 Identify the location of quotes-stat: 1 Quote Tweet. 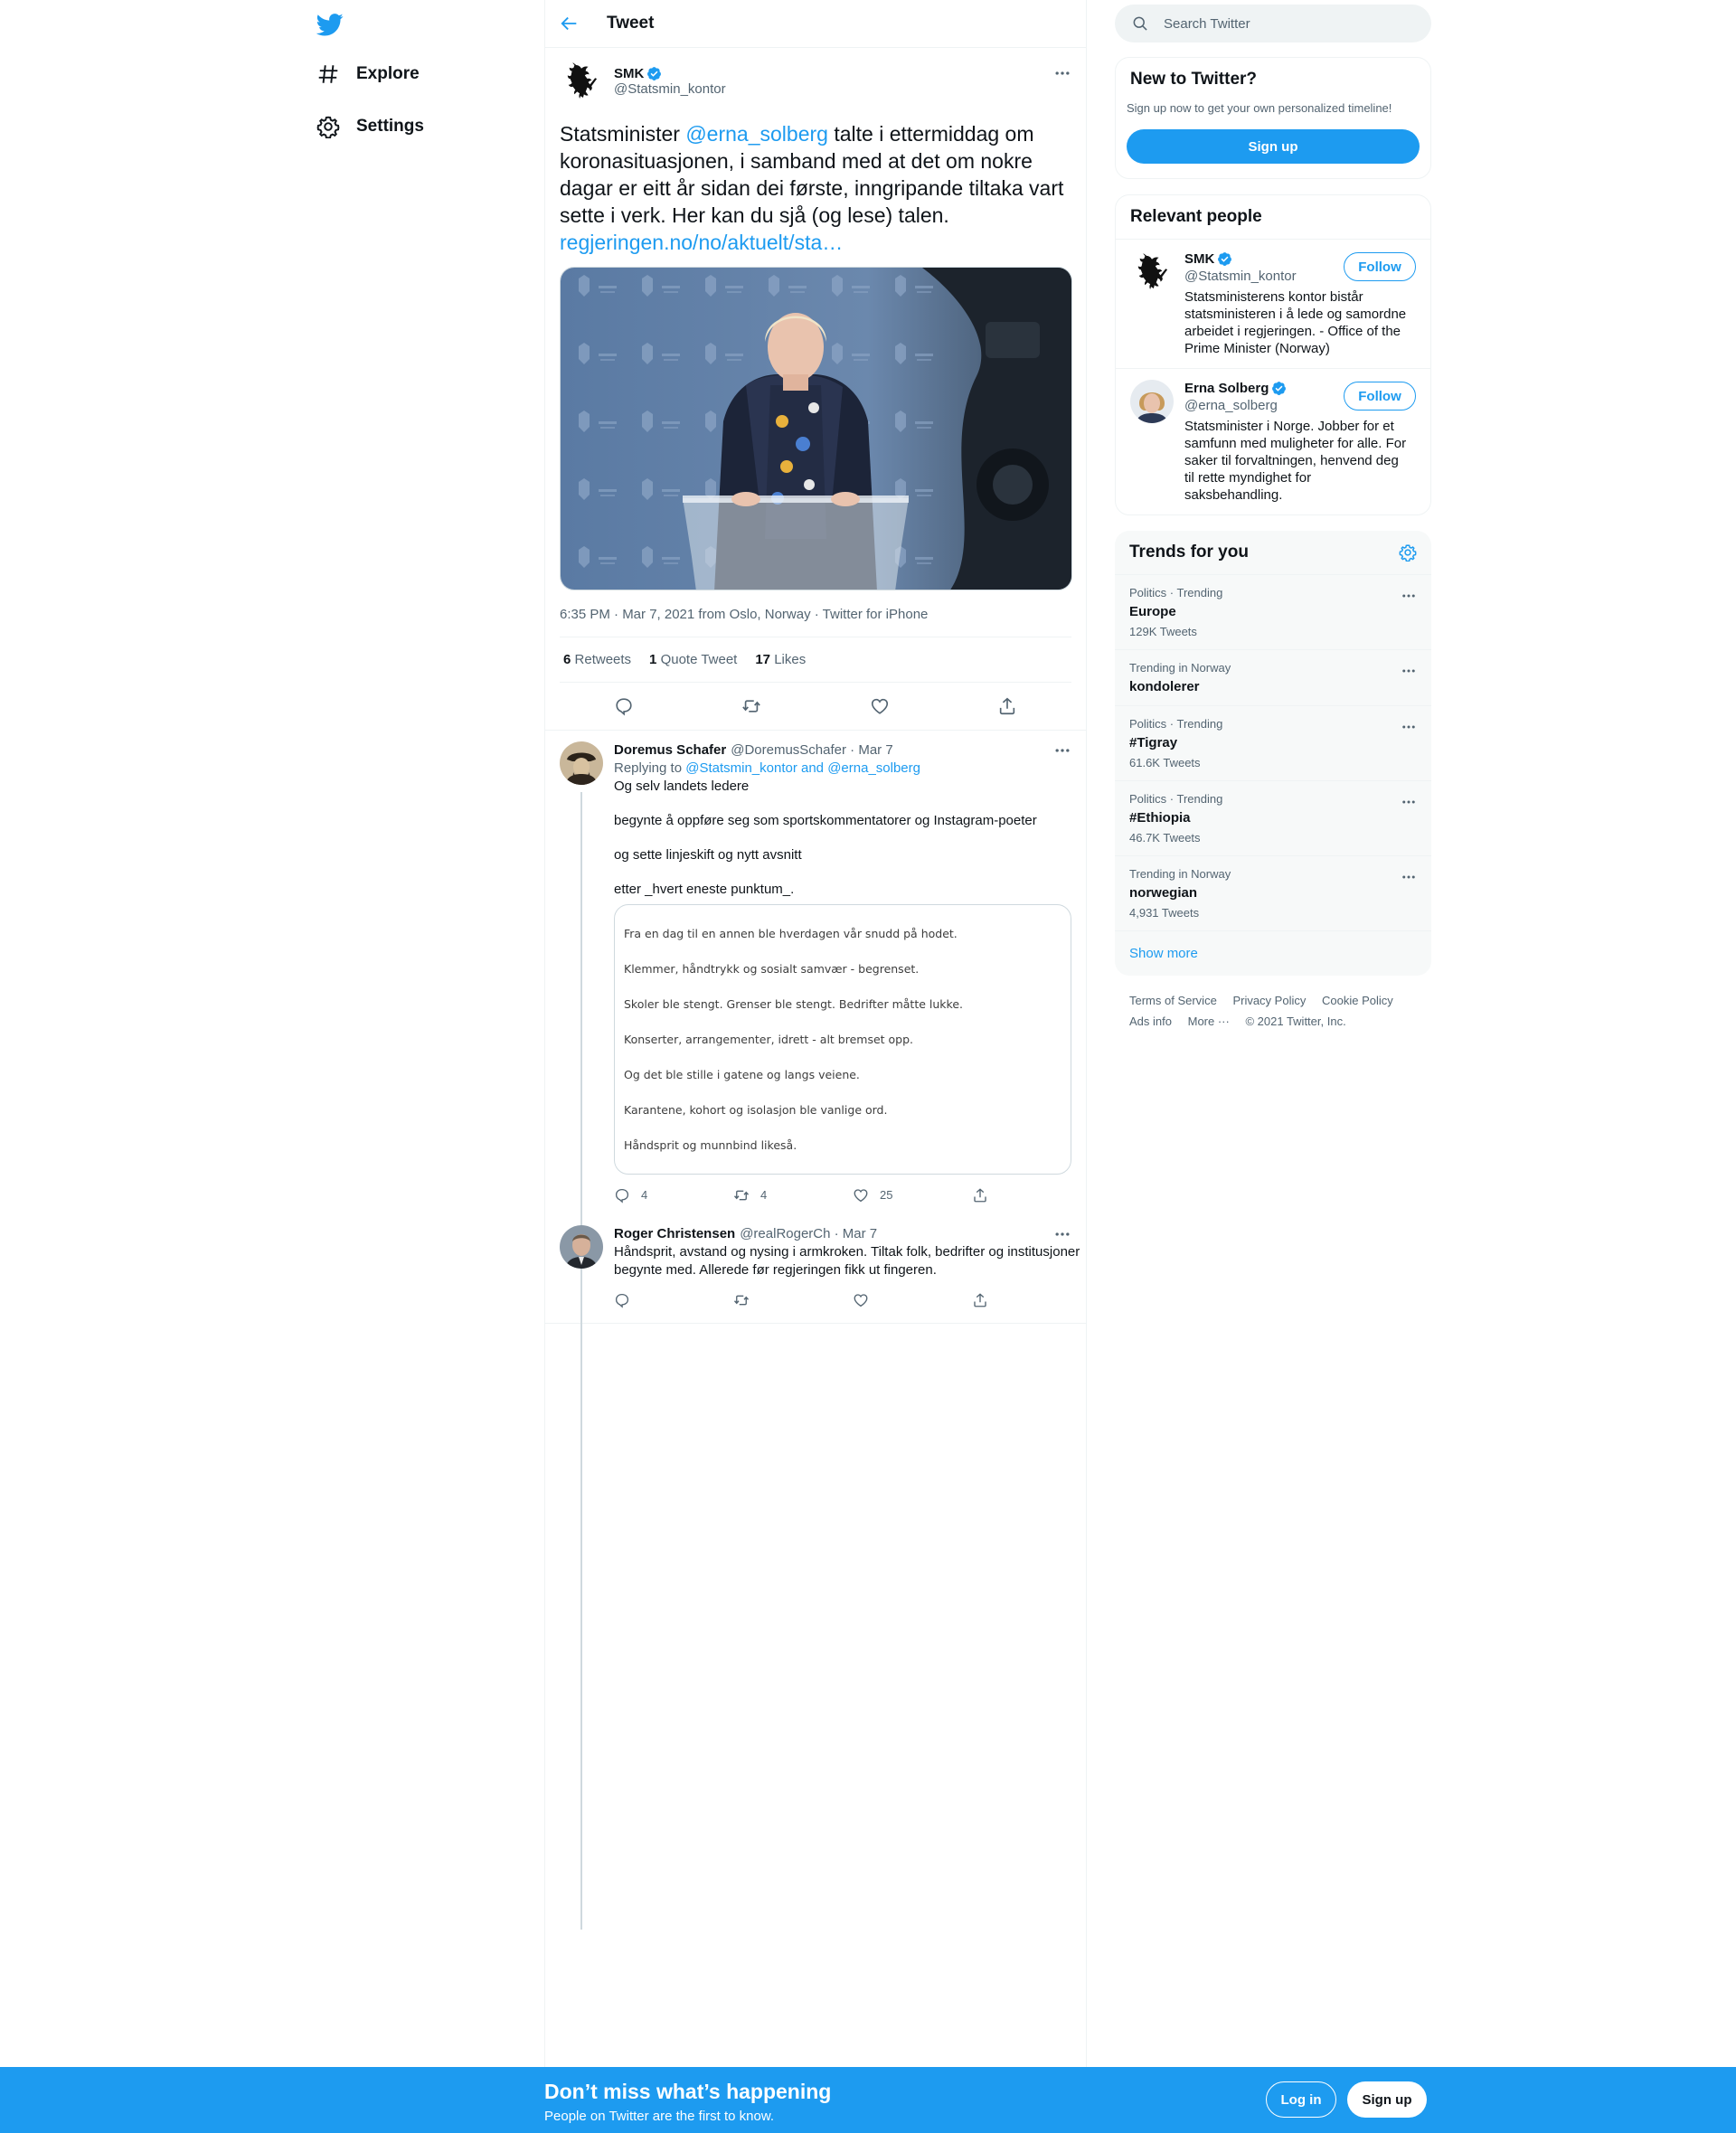
(693, 660).